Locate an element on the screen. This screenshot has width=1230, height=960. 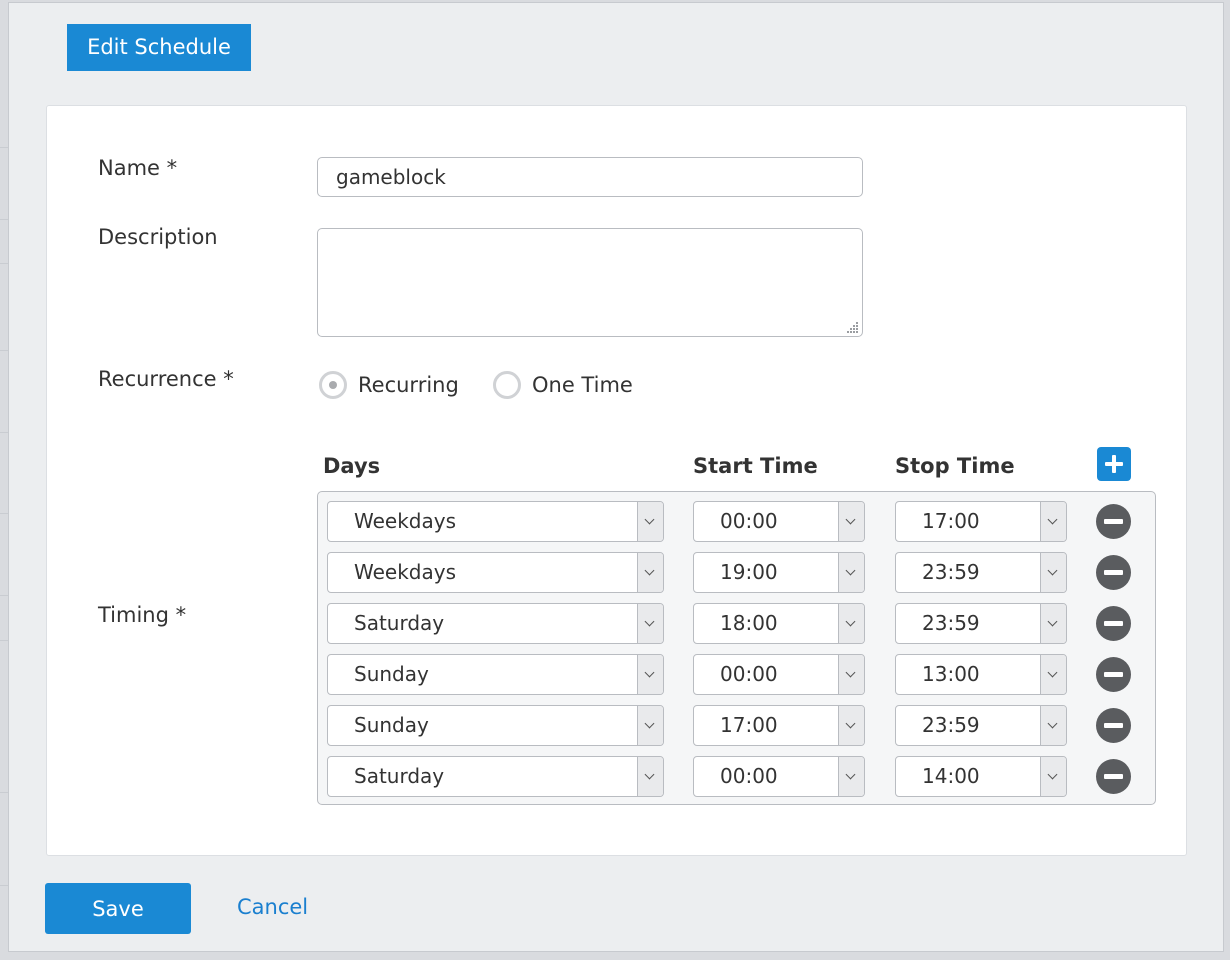
recurring-label: Recurring is located at coordinates (408, 385).